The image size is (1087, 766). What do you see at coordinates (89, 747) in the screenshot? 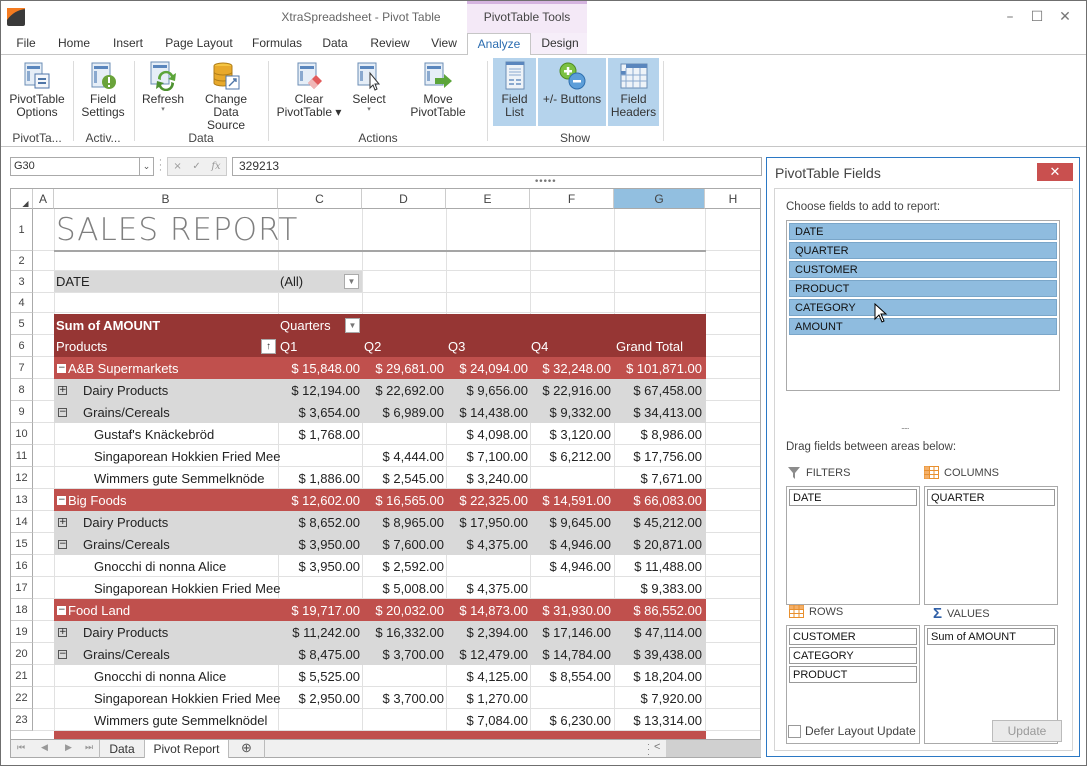
I see `last-sheet-button: ⏭` at bounding box center [89, 747].